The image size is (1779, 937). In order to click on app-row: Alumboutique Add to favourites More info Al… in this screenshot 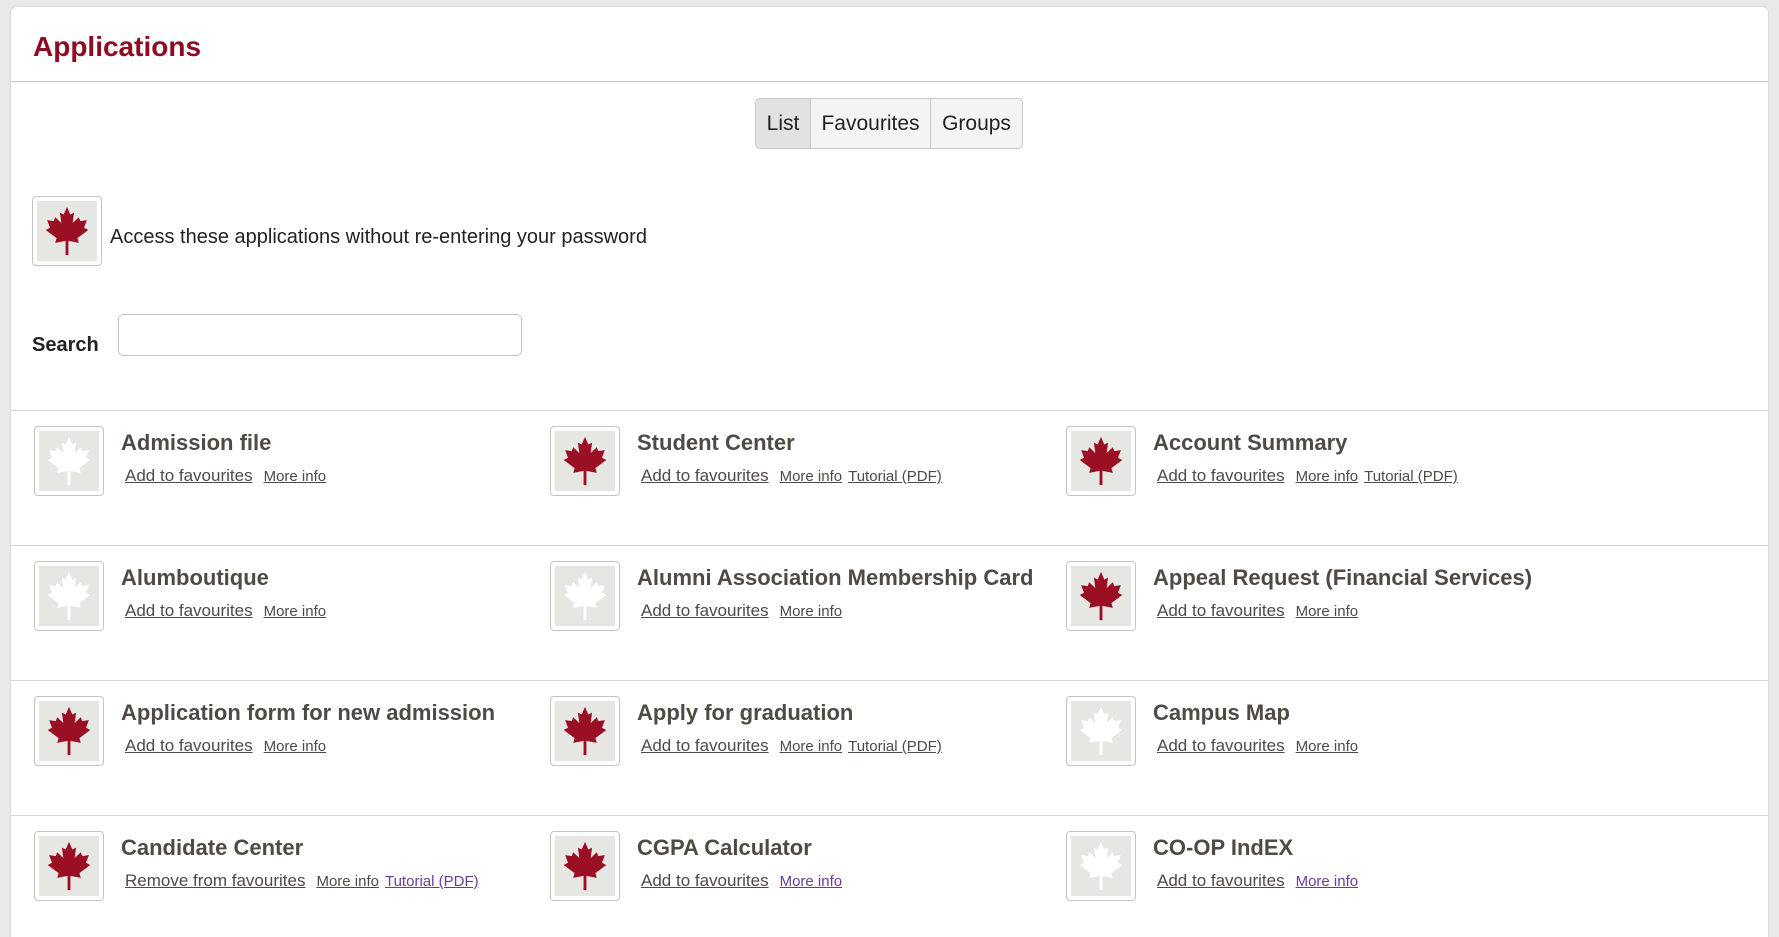, I will do `click(889, 612)`.